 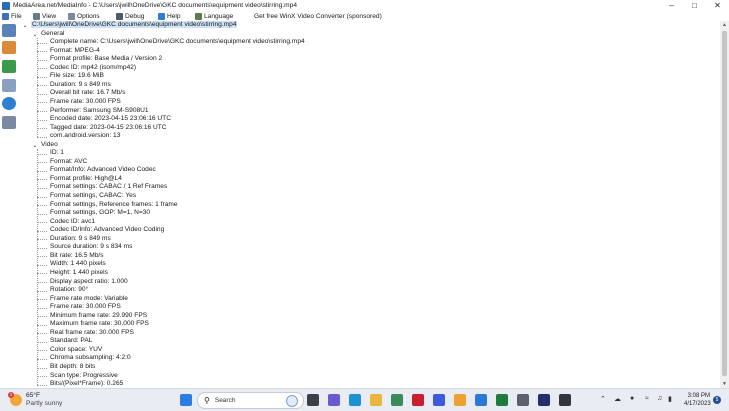 What do you see at coordinates (93, 68) in the screenshot?
I see `info-field-row: Codec ID: mp42 (isom/mp42)` at bounding box center [93, 68].